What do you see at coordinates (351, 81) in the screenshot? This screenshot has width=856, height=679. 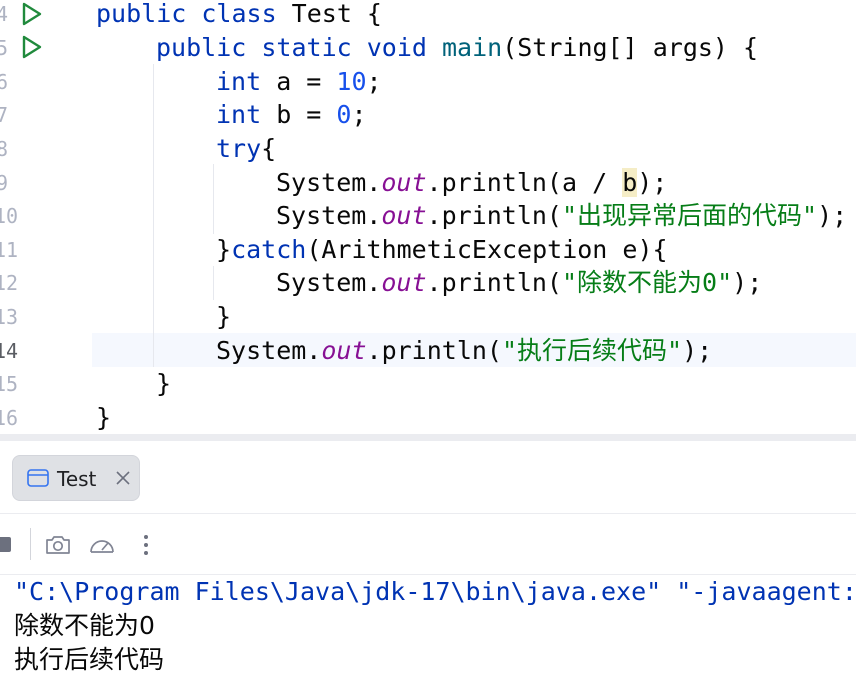 I see `number-literal: 10` at bounding box center [351, 81].